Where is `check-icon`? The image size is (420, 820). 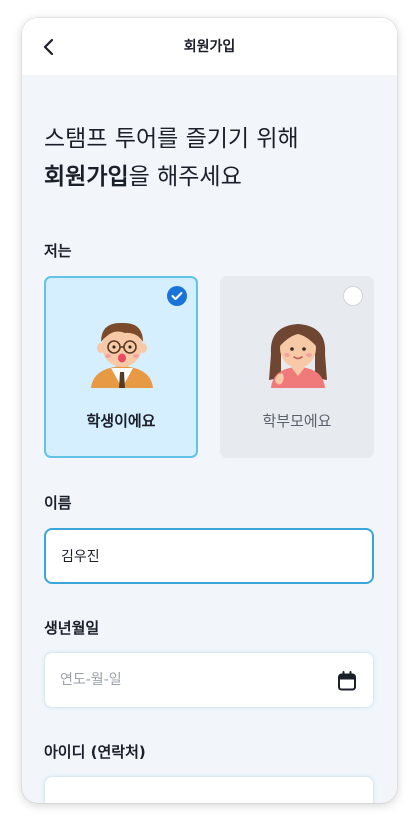 check-icon is located at coordinates (177, 296).